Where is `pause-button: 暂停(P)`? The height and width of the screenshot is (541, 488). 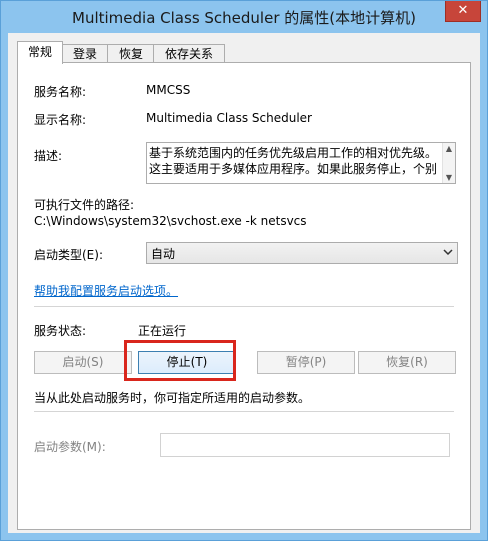
pause-button: 暂停(P) is located at coordinates (306, 362).